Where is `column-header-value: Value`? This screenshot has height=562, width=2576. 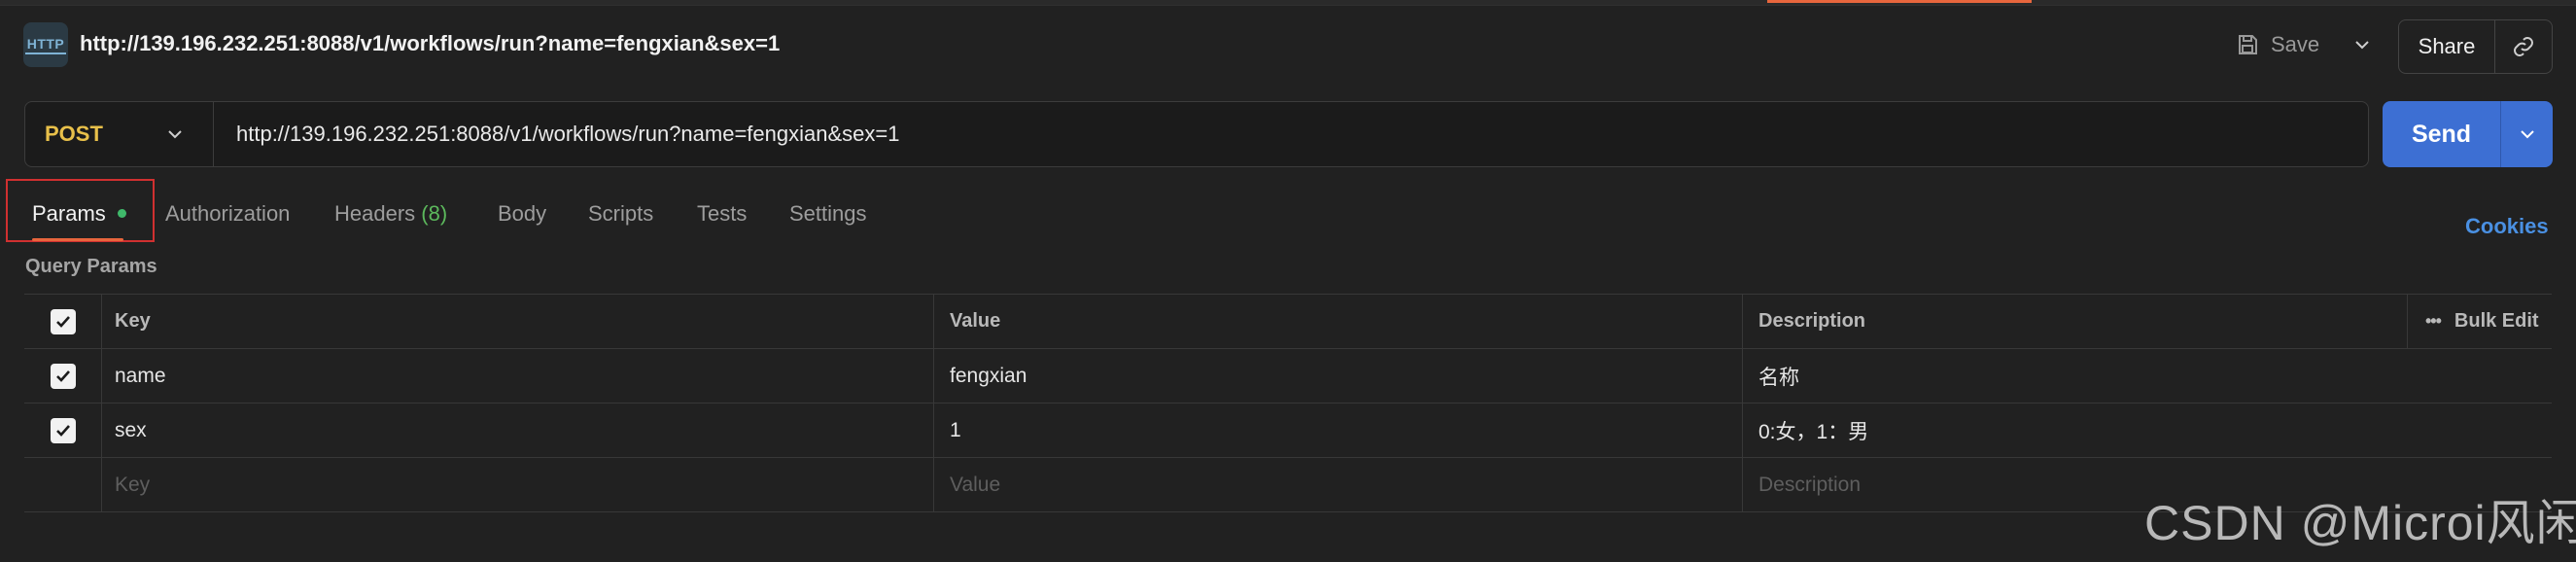 column-header-value: Value is located at coordinates (1339, 321).